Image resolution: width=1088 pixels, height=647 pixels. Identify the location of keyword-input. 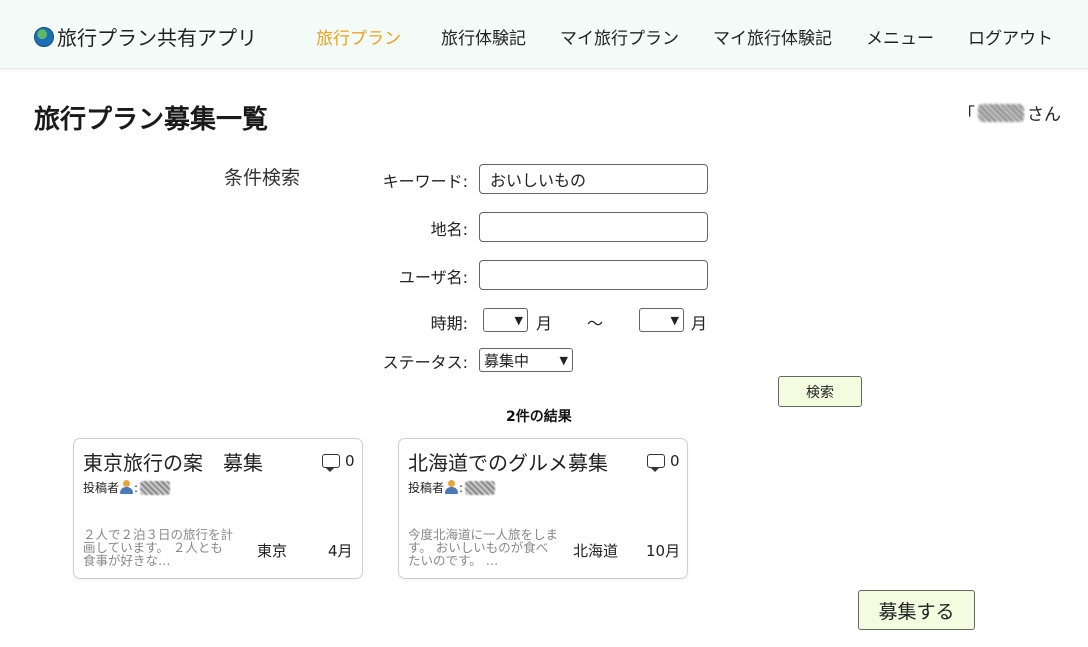
(593, 179).